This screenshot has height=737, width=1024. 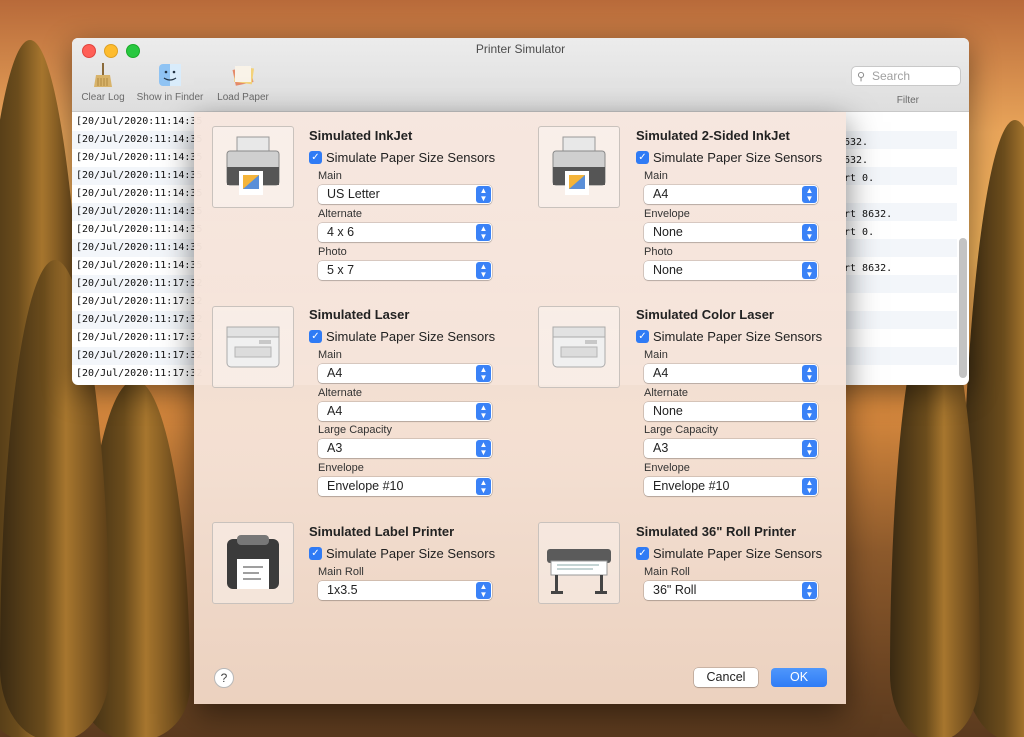 What do you see at coordinates (335, 448) in the screenshot?
I see `laser-large-capacity-value: A3` at bounding box center [335, 448].